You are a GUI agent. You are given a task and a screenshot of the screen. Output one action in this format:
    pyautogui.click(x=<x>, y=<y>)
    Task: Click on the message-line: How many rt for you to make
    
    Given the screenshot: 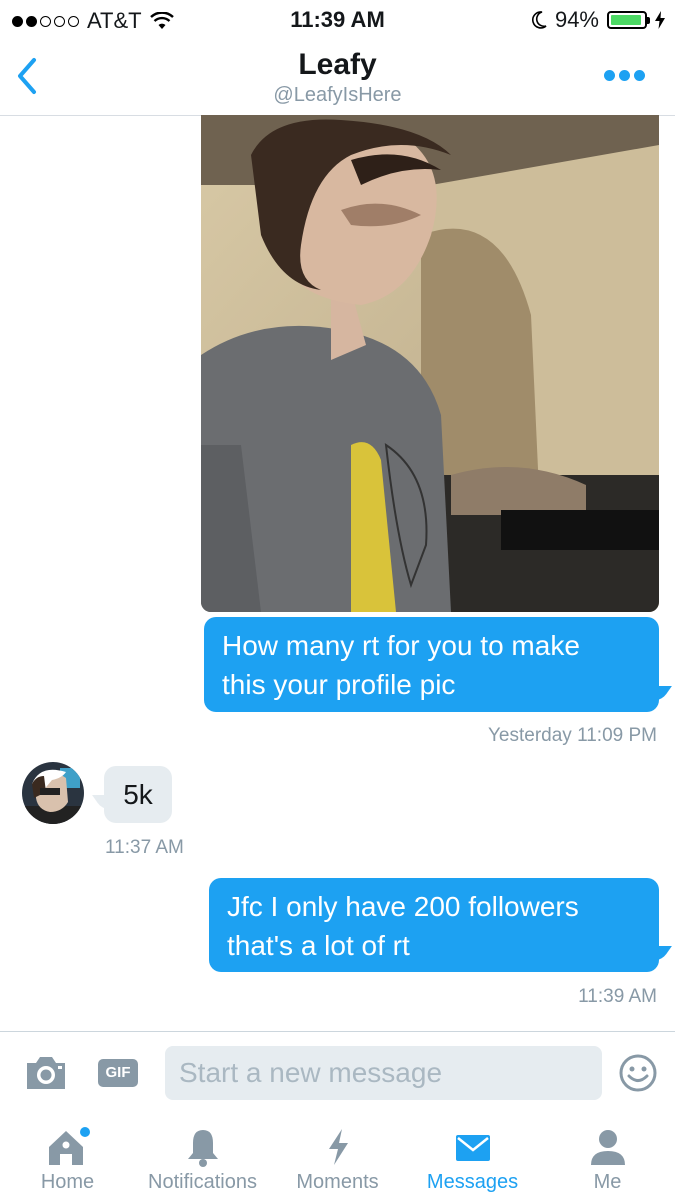 What is the action you would take?
    pyautogui.click(x=401, y=645)
    